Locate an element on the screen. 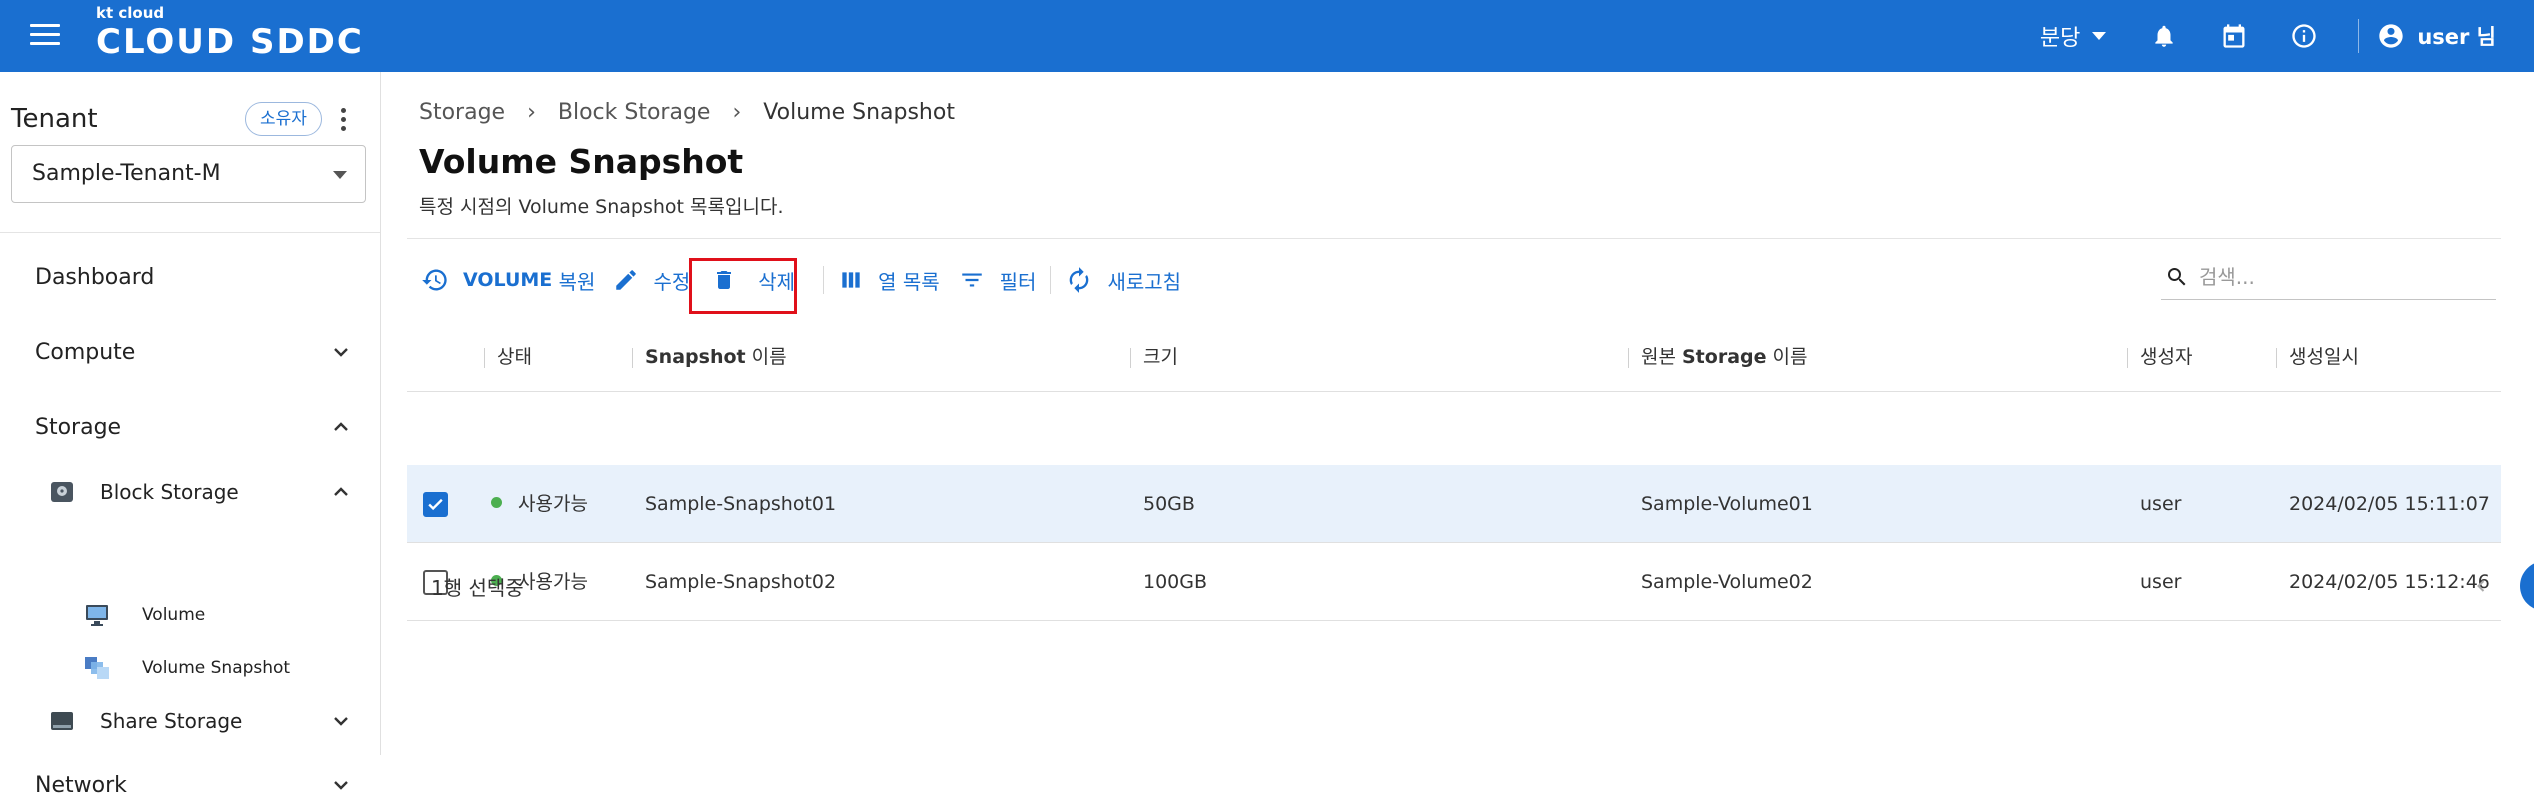  status-cell: 사용가능 is located at coordinates (539, 504).